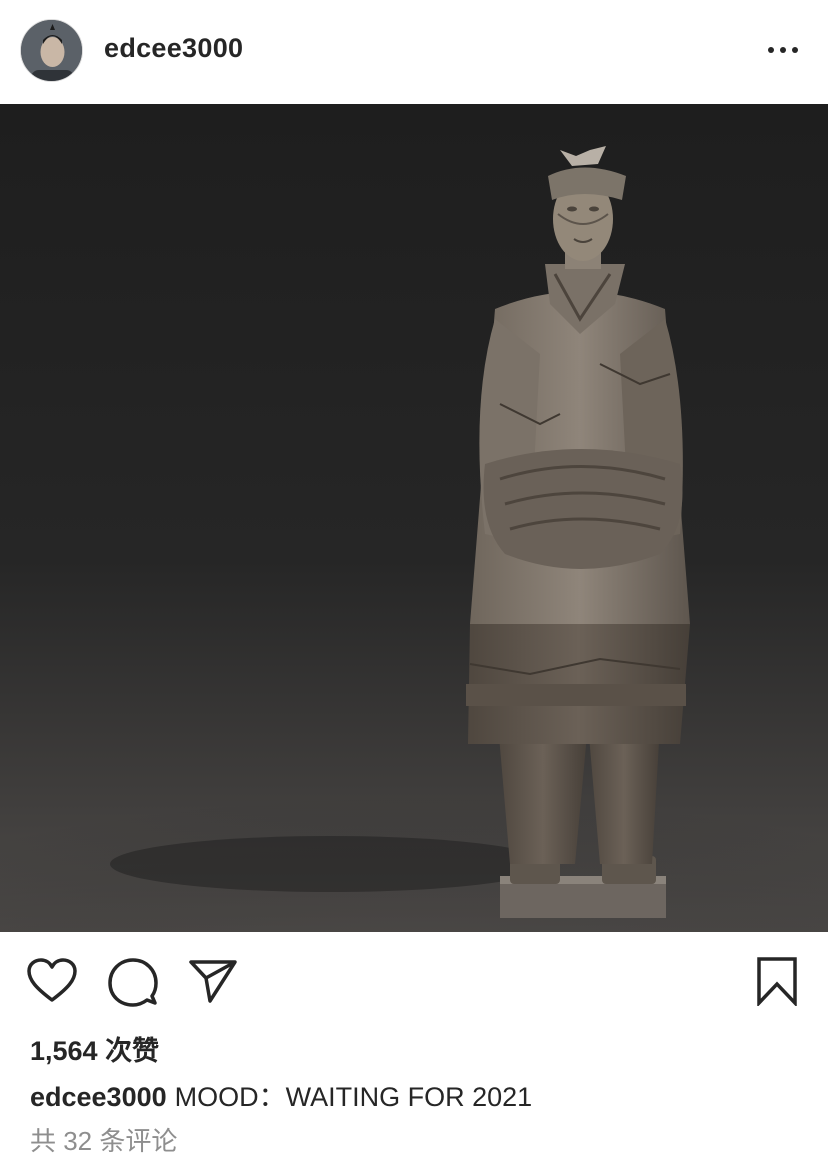 This screenshot has width=828, height=1163. I want to click on user-avatar, so click(51, 50).